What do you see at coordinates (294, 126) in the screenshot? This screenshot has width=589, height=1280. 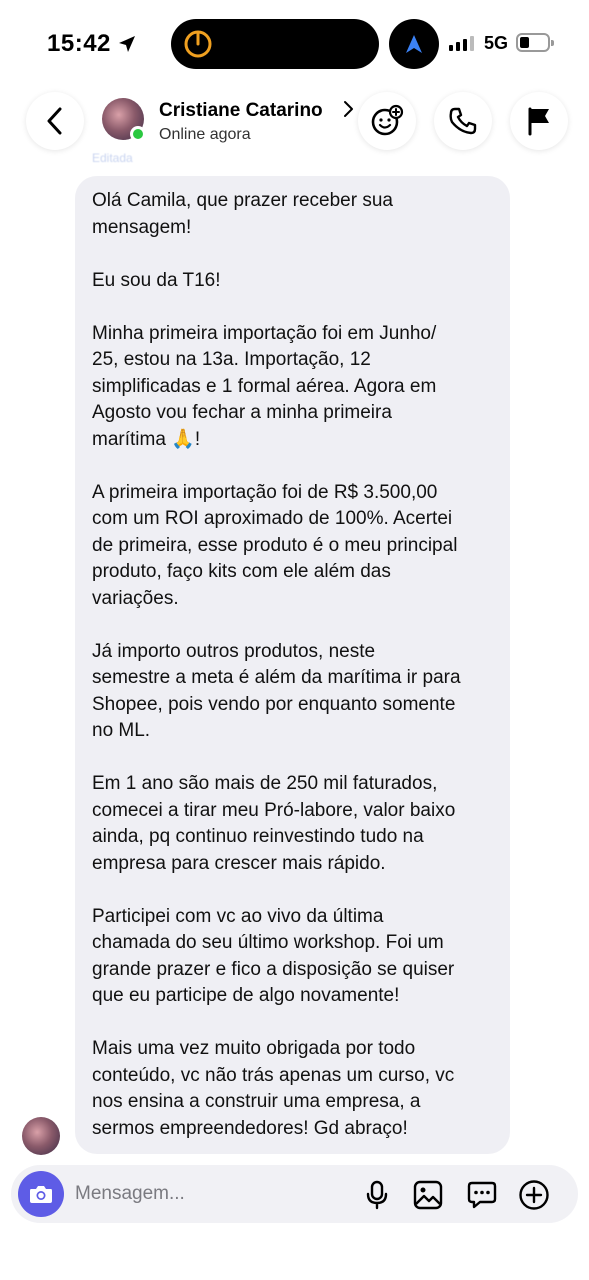 I see `chat-header: Cristiane Catarino Online agora` at bounding box center [294, 126].